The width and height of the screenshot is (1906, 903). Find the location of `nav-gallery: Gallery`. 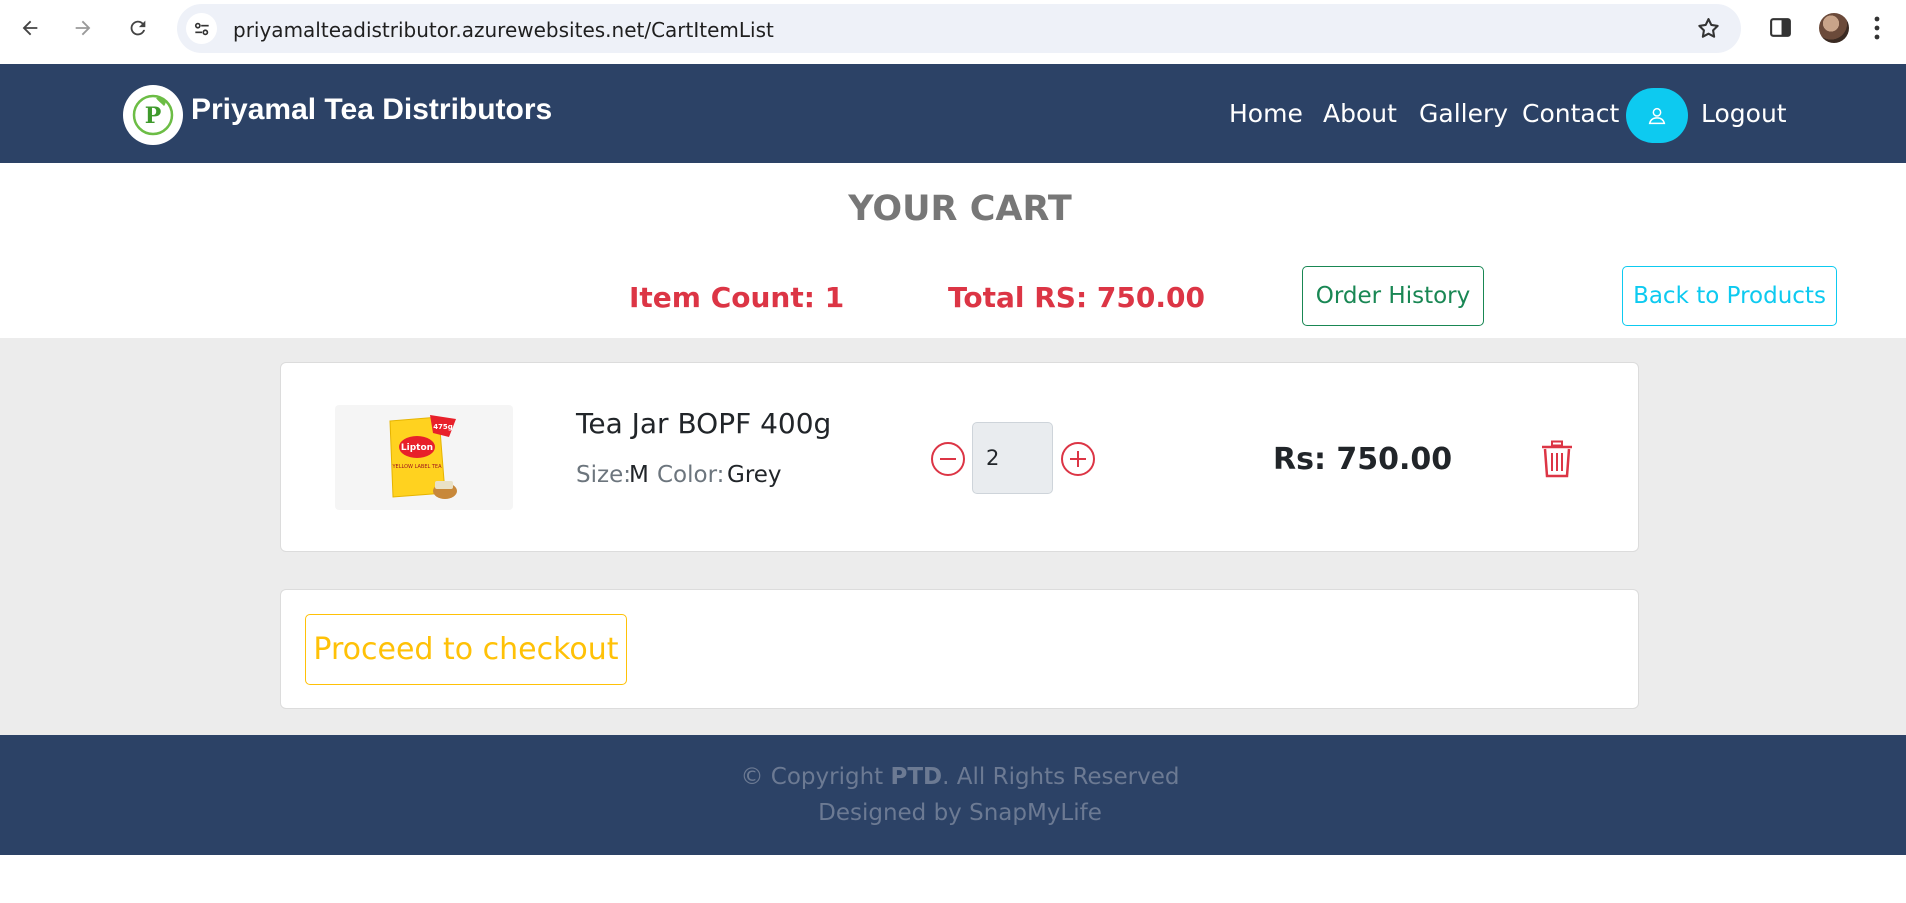

nav-gallery: Gallery is located at coordinates (1463, 113).